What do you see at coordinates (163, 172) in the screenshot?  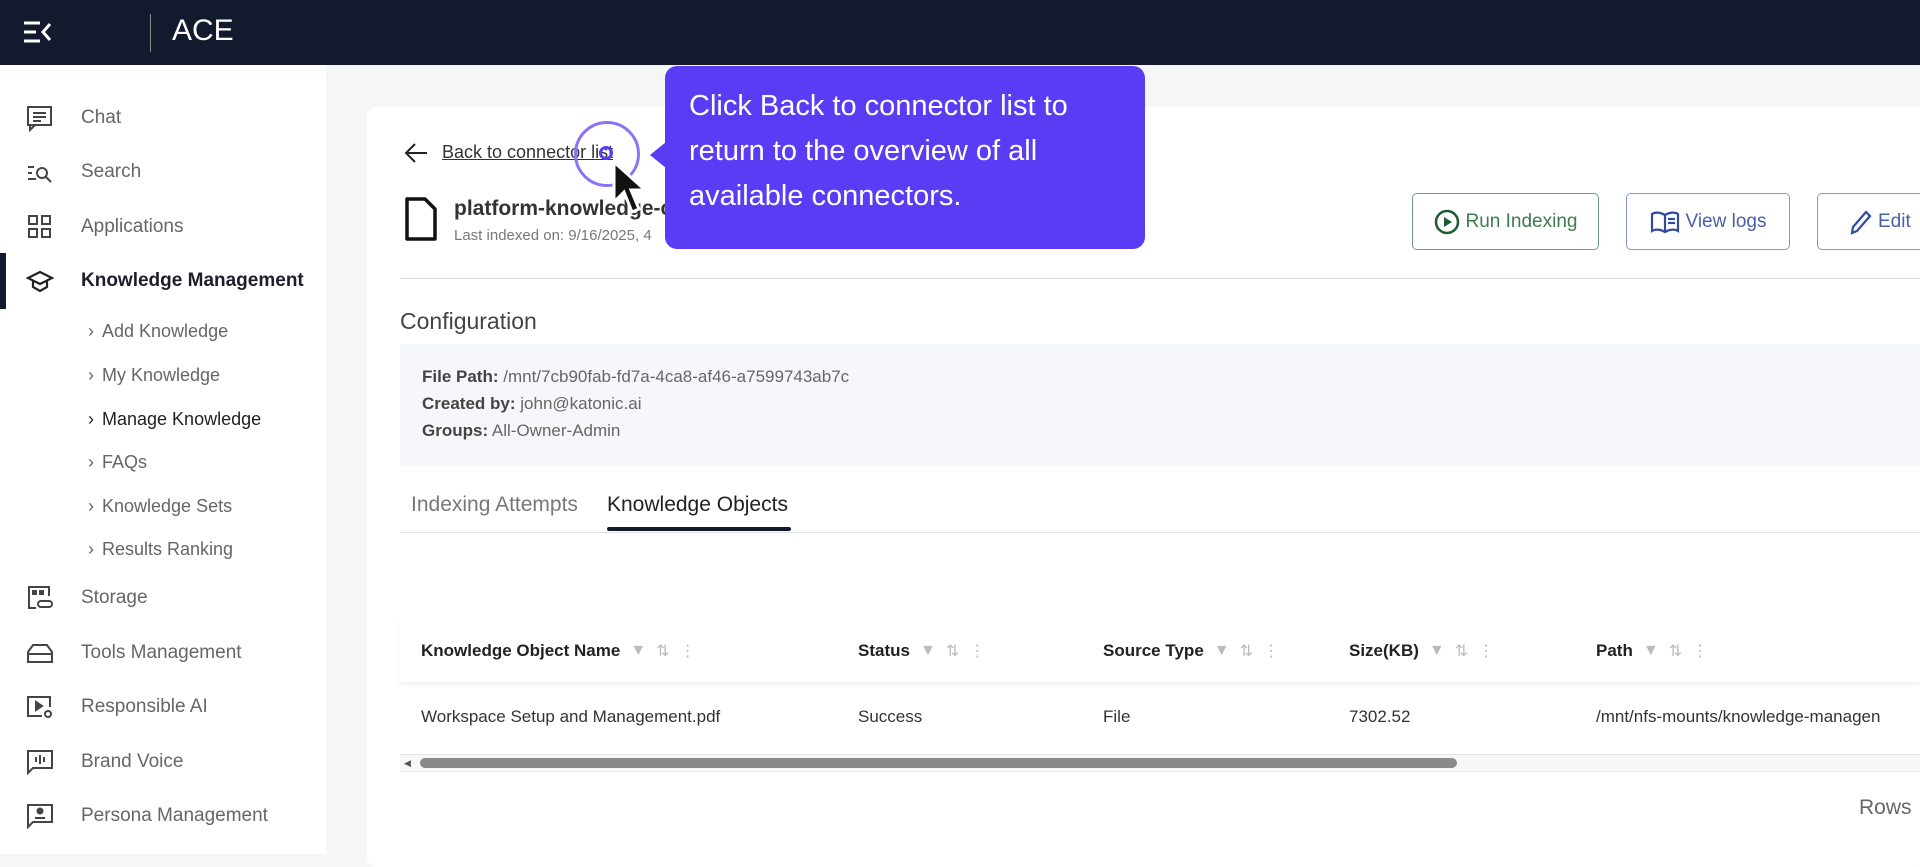 I see `sidebar-item-search: Search` at bounding box center [163, 172].